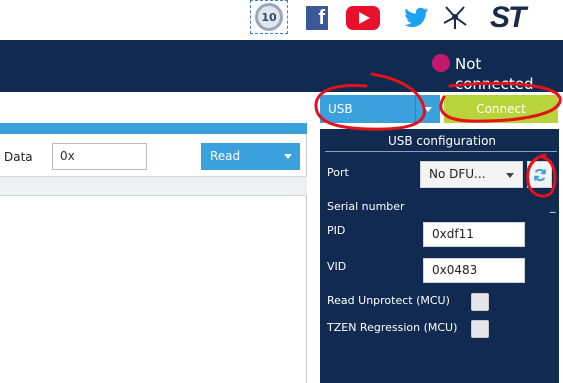 The image size is (563, 383). What do you see at coordinates (366, 206) in the screenshot?
I see `serial-number-label: Serial number` at bounding box center [366, 206].